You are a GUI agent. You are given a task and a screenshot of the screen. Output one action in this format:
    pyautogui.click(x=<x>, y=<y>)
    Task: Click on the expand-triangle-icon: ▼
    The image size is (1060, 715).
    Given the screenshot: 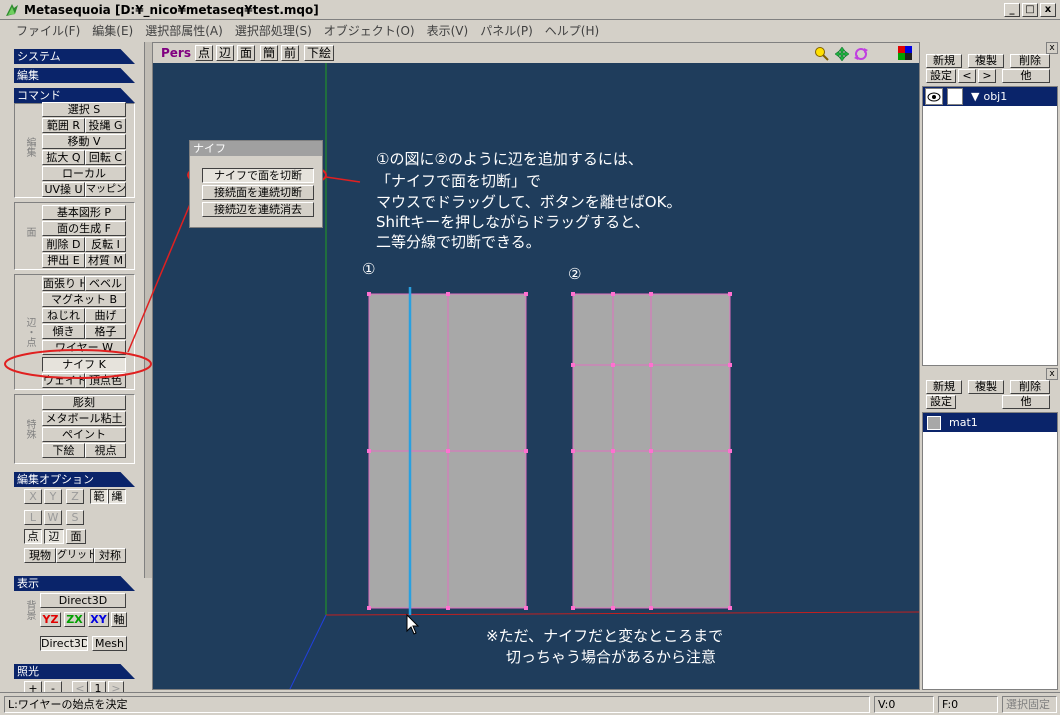 What is the action you would take?
    pyautogui.click(x=975, y=96)
    